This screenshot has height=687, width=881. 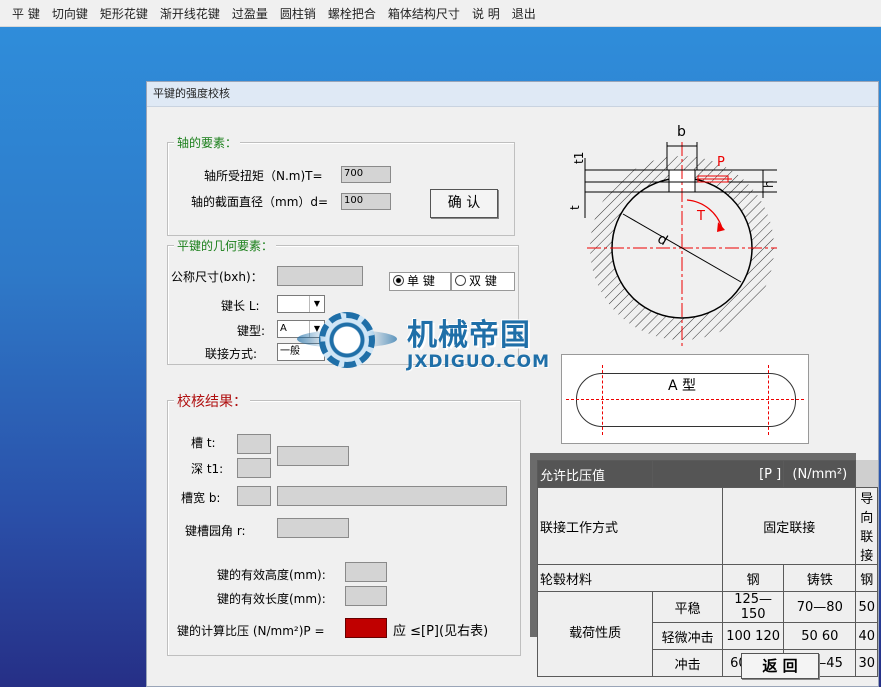 I want to click on table-cell: 铸铁, so click(x=820, y=578).